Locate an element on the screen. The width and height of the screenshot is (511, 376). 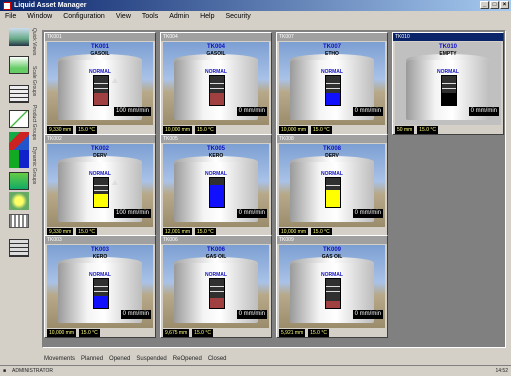
status-bar: ■ ADMINISTRATOR 14:52 is located at coordinates (255, 370).